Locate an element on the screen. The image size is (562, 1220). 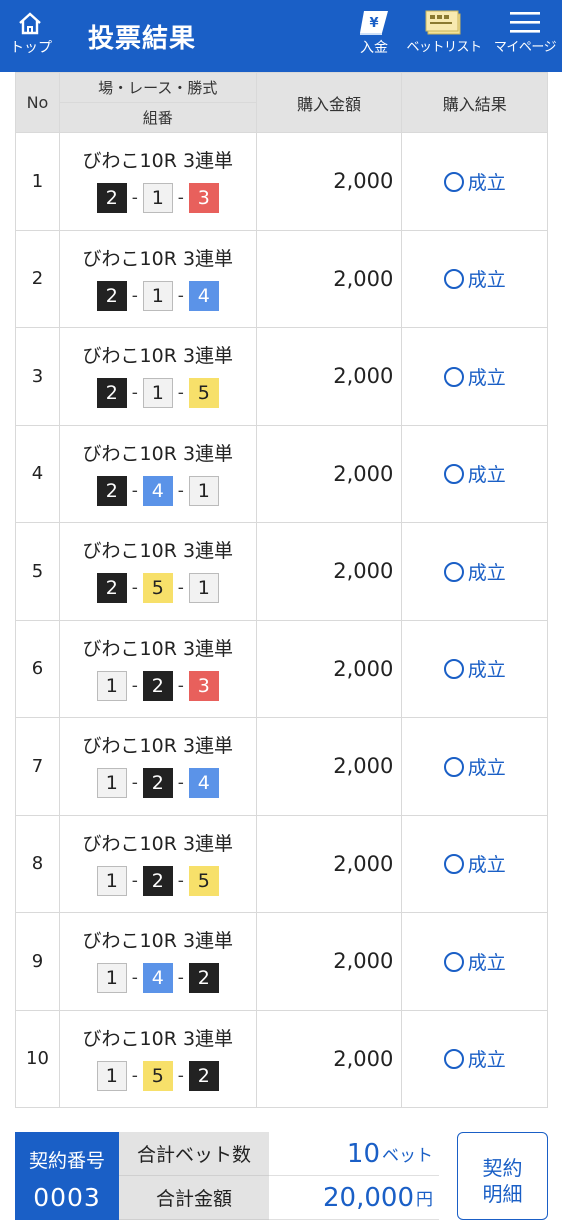
col-result-header: 購入結果 is located at coordinates (474, 102).